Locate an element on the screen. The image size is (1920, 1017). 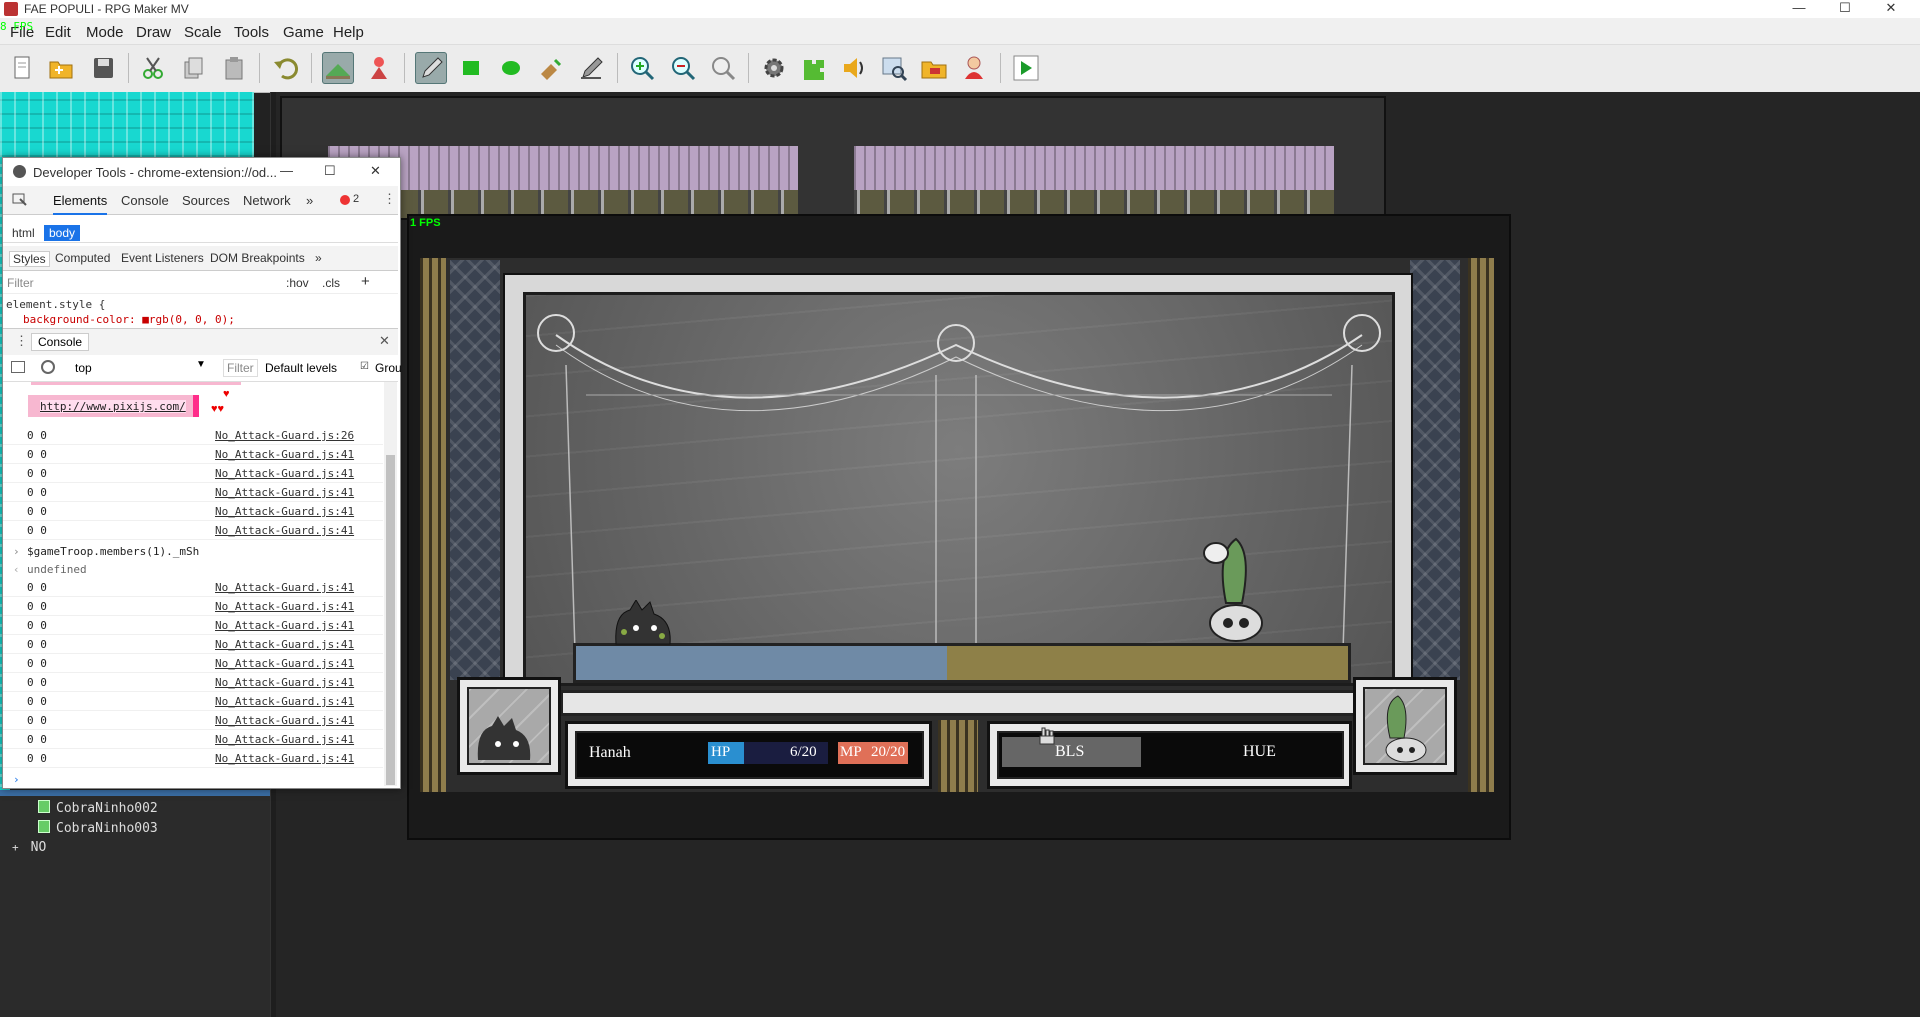
console-result: ‹ undefined is located at coordinates (50, 569).